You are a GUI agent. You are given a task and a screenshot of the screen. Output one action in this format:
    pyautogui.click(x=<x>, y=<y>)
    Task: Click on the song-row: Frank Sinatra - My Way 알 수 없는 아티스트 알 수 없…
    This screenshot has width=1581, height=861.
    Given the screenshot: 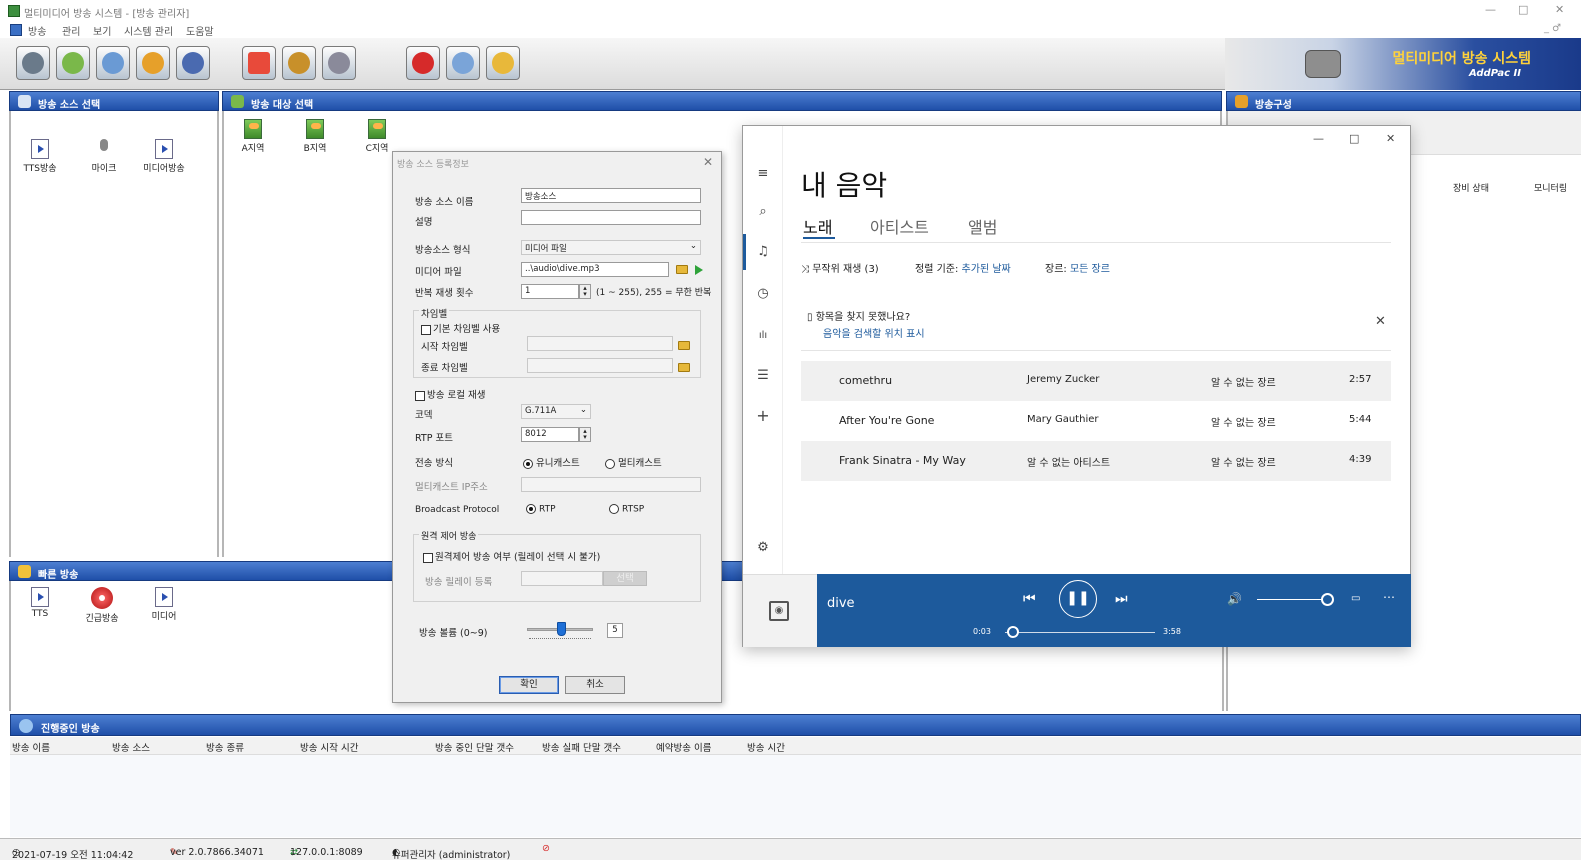 What is the action you would take?
    pyautogui.click(x=1096, y=461)
    